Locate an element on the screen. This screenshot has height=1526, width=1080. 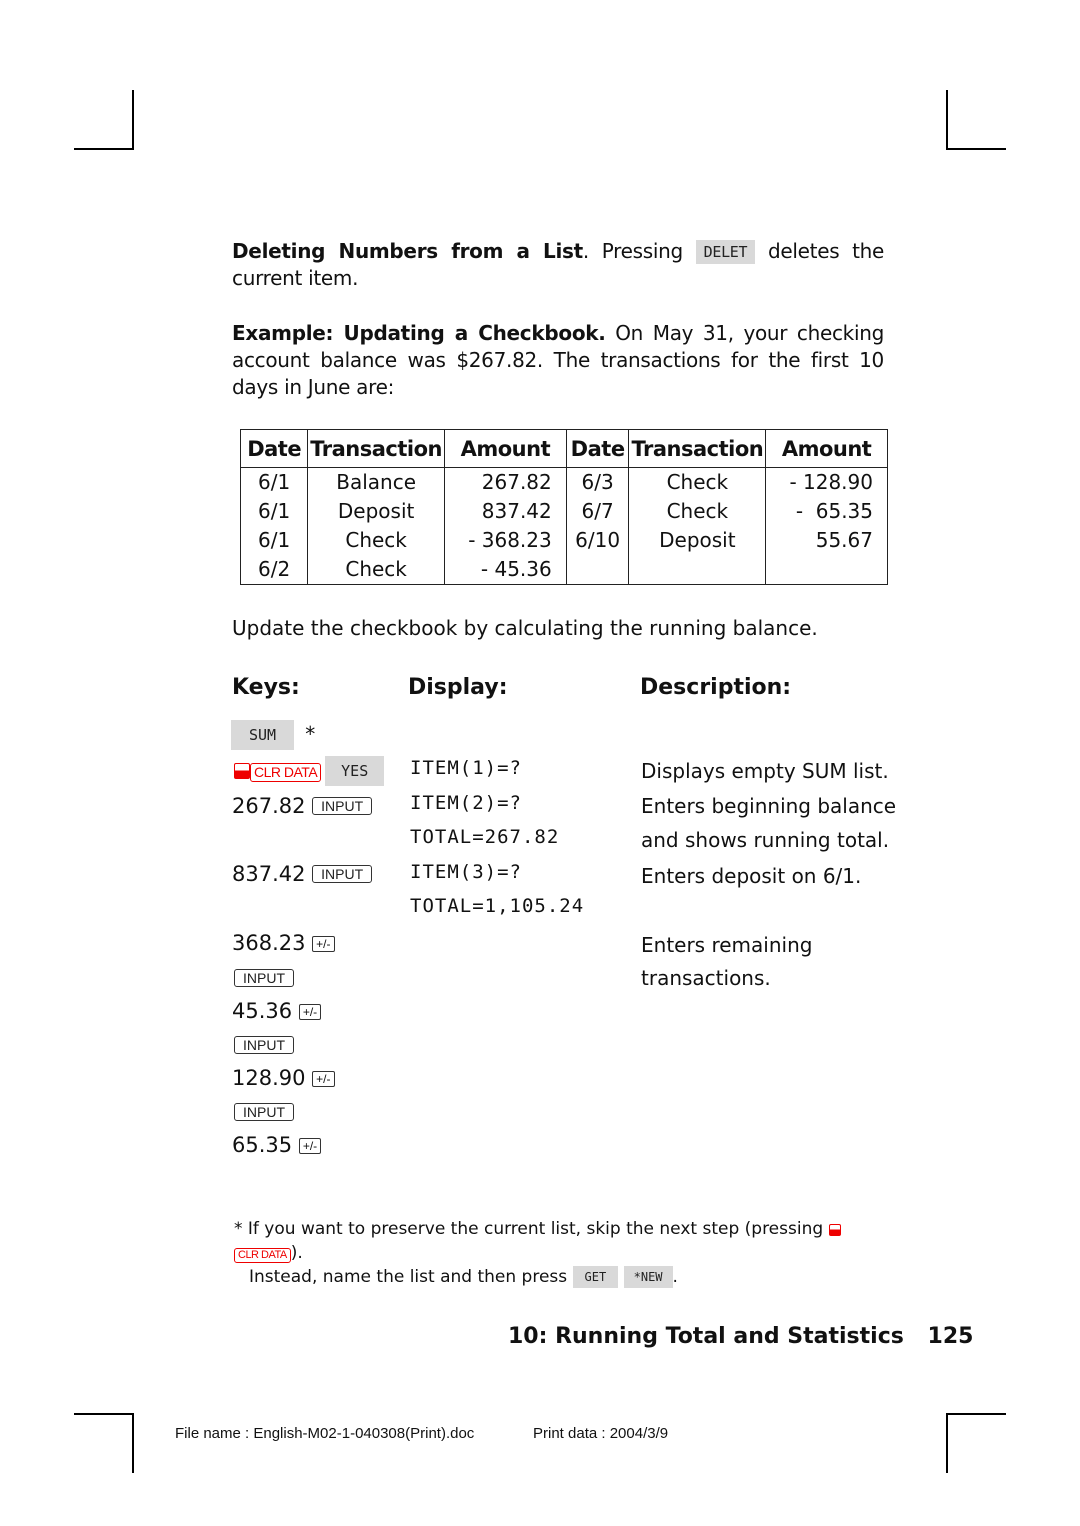
display-total2: TOTAL=1,105.24 is located at coordinates (497, 906).